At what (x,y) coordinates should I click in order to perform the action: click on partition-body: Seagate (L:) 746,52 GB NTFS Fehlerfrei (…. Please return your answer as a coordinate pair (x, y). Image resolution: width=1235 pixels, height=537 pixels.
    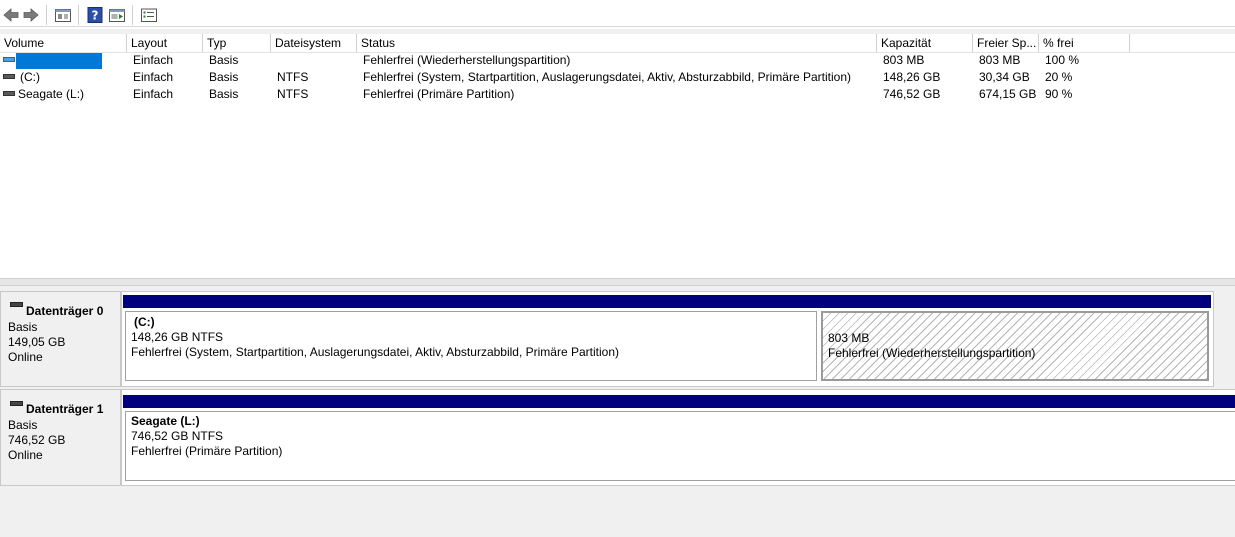
    Looking at the image, I should click on (680, 446).